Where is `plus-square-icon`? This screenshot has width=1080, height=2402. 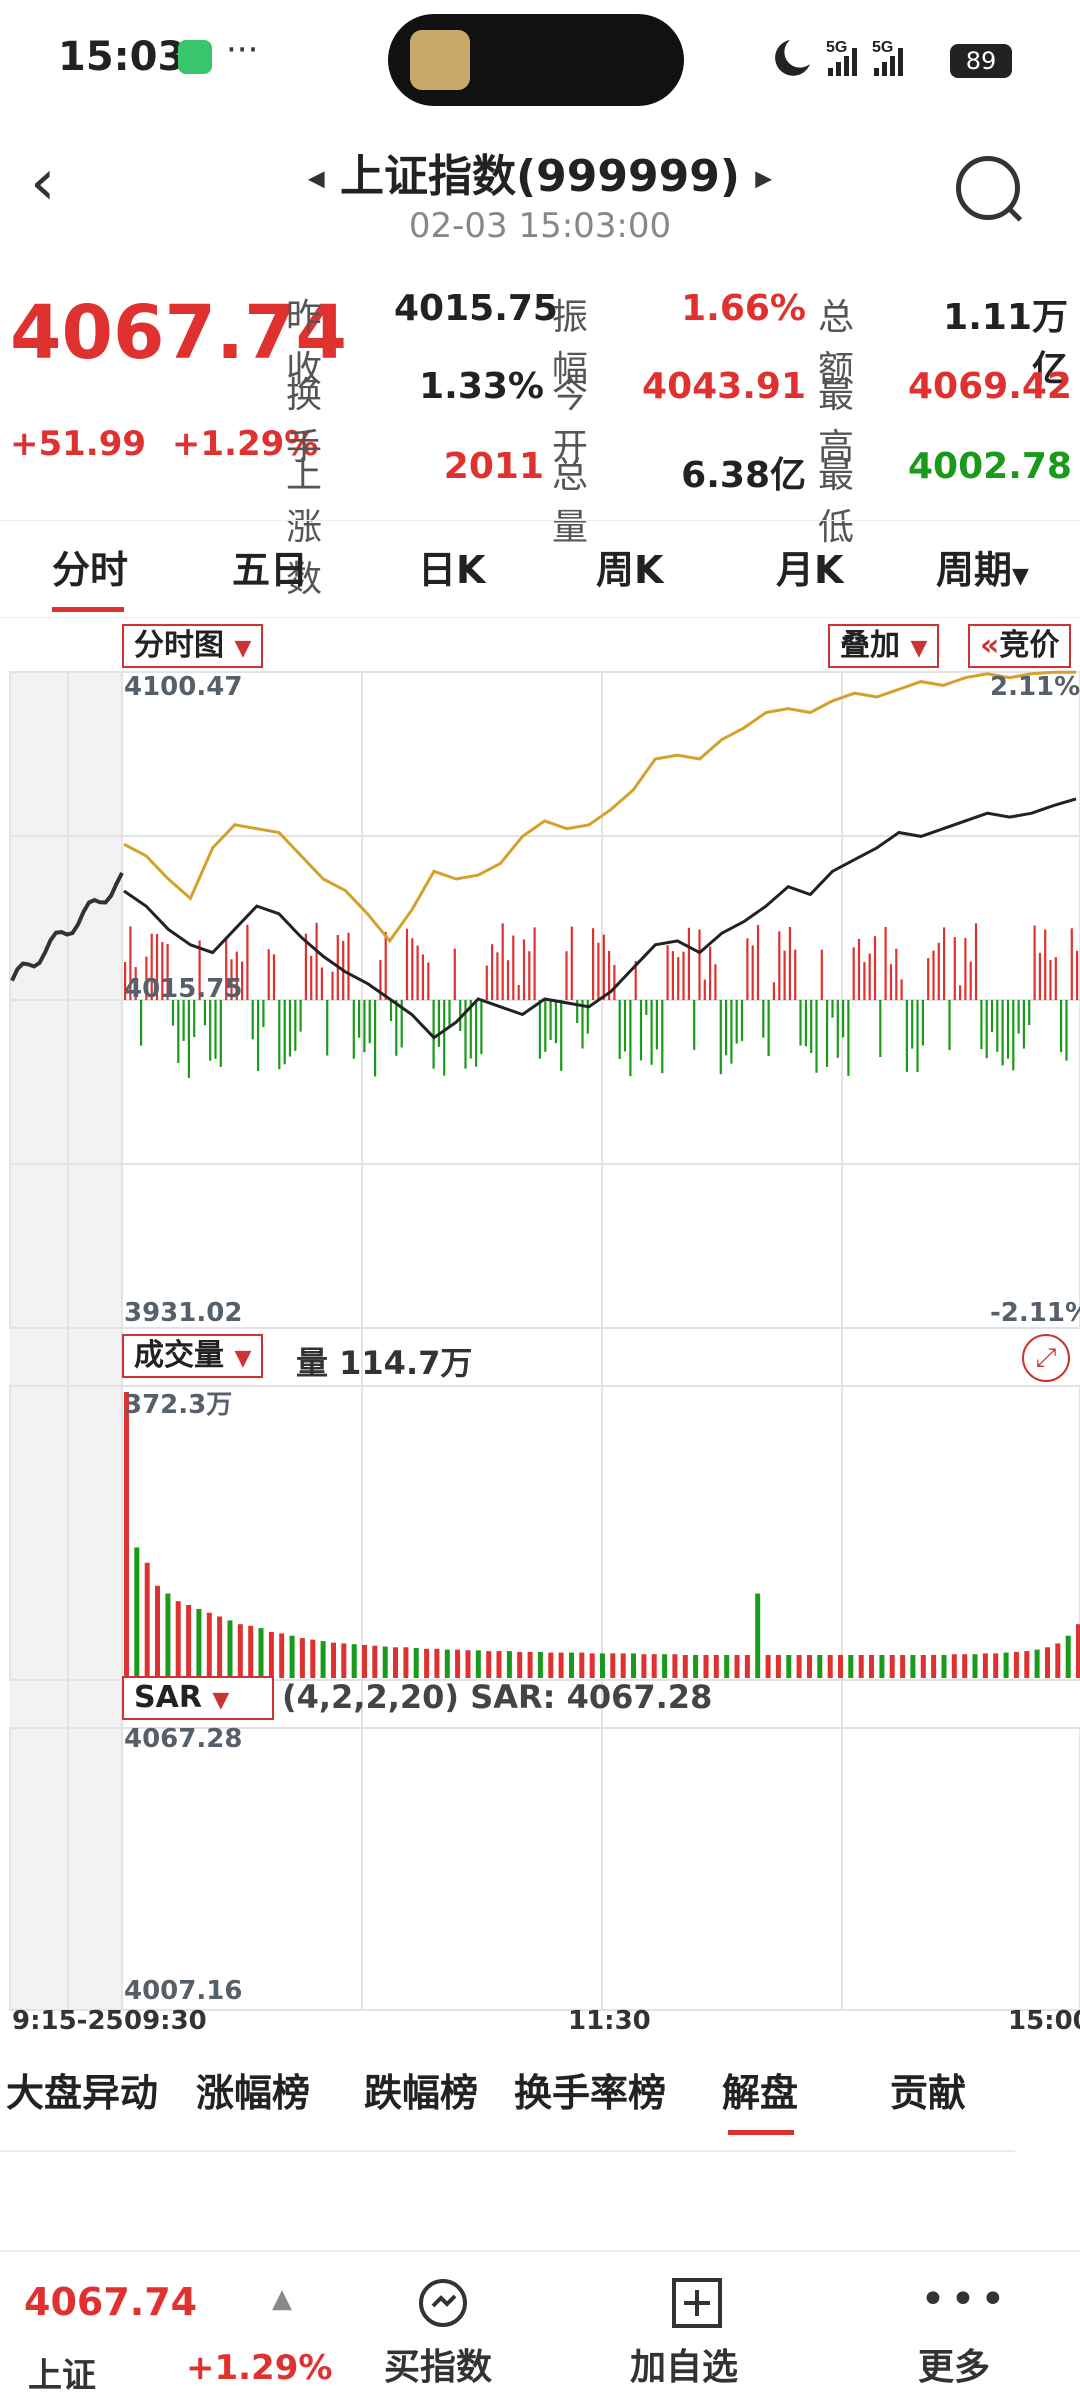 plus-square-icon is located at coordinates (697, 2303).